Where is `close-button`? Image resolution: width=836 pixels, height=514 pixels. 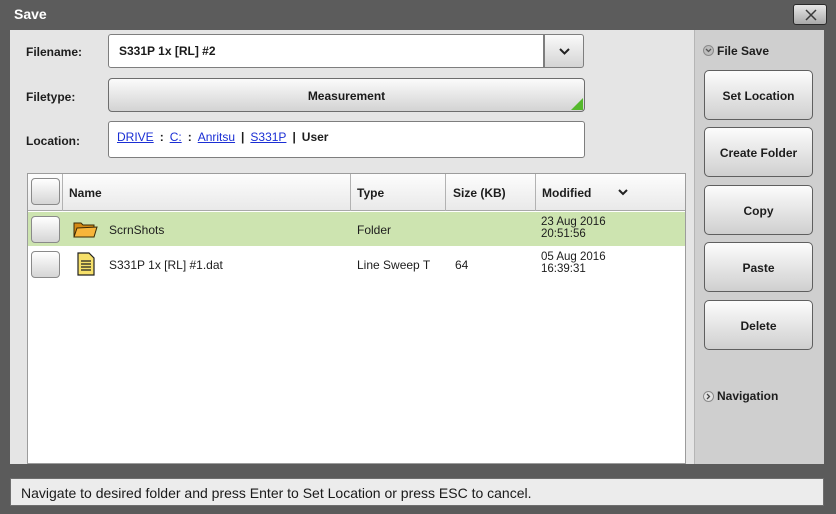
close-button is located at coordinates (810, 14).